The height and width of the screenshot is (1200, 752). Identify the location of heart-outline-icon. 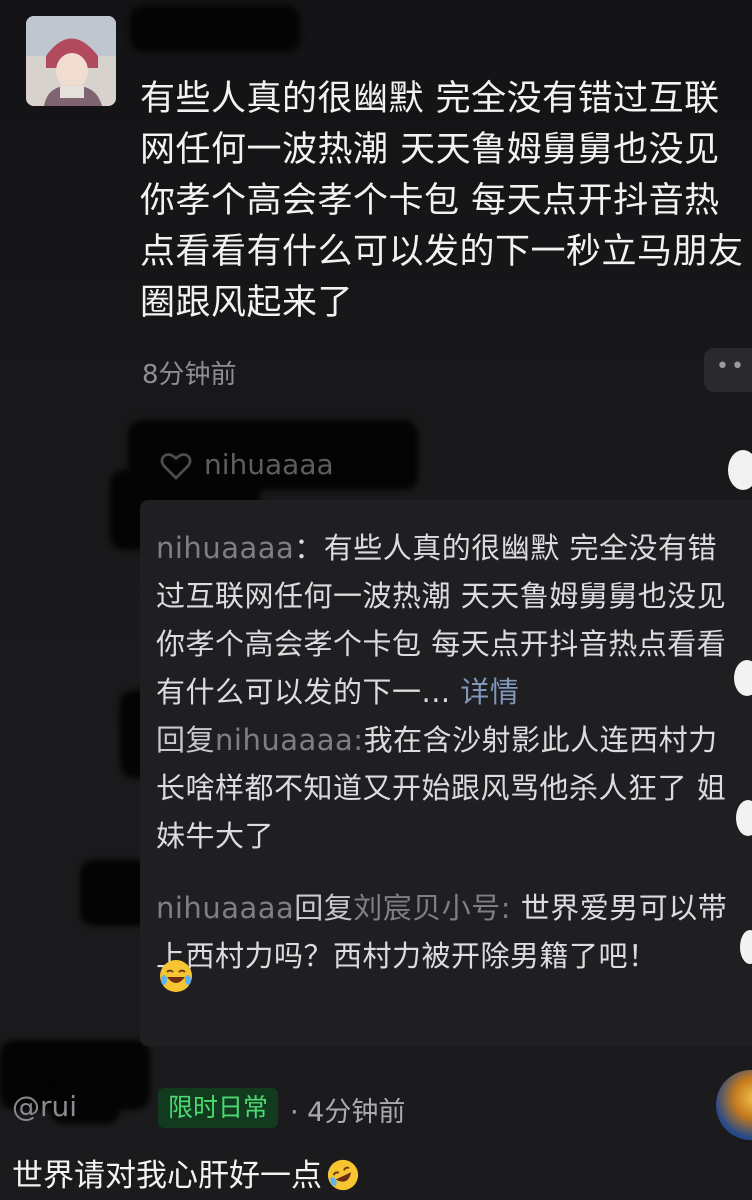
(176, 466).